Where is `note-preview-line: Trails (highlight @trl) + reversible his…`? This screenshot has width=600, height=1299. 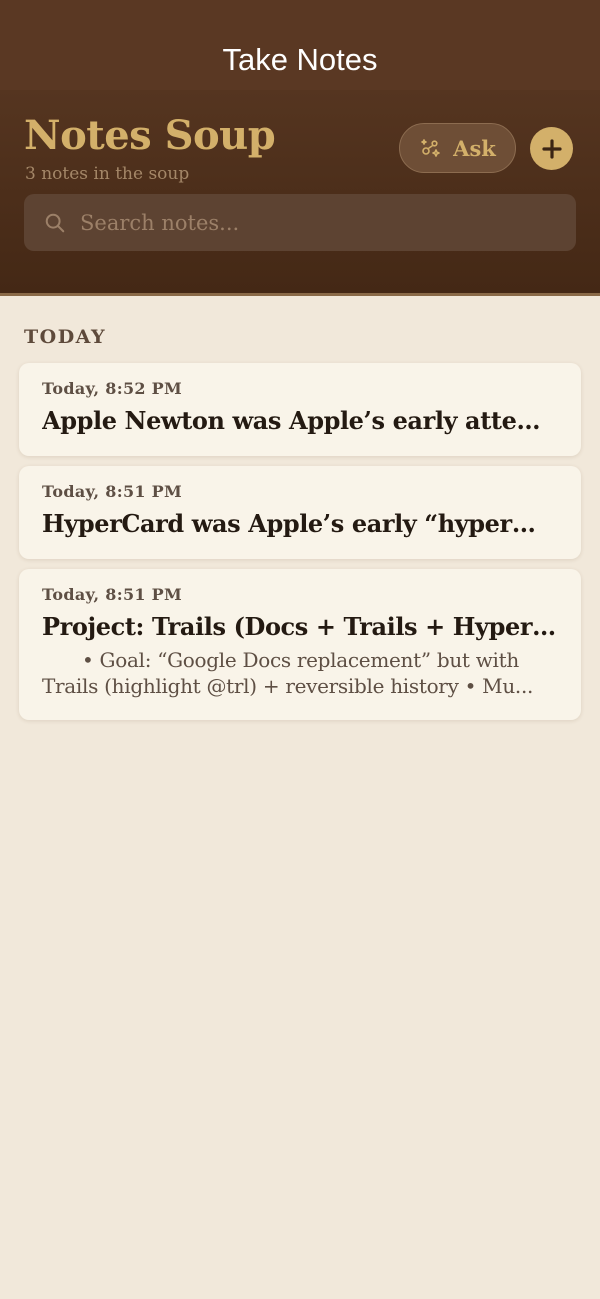
note-preview-line: Trails (highlight @trl) + reversible his… is located at coordinates (288, 686).